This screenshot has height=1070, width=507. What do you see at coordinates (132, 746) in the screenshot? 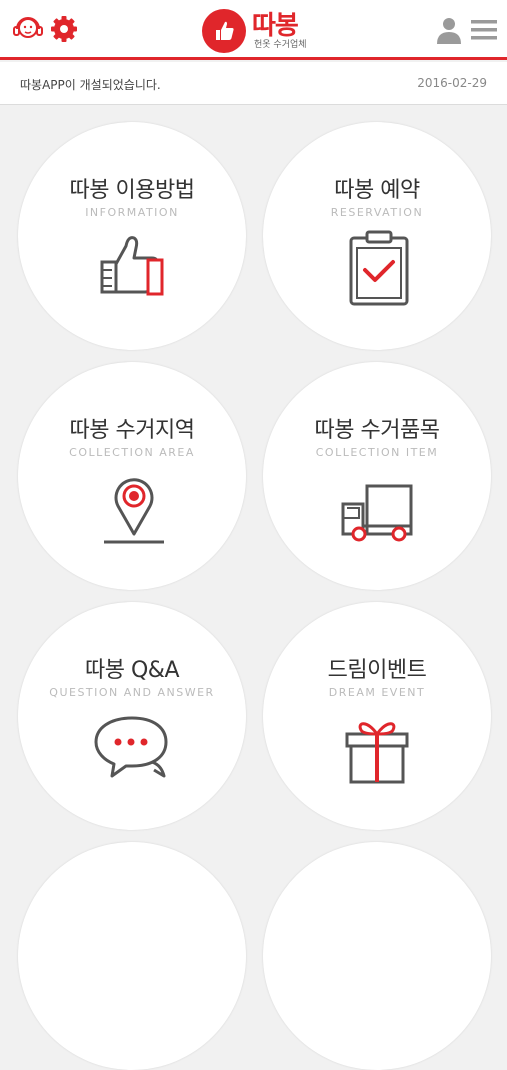
I see `chat-bubble-icon` at bounding box center [132, 746].